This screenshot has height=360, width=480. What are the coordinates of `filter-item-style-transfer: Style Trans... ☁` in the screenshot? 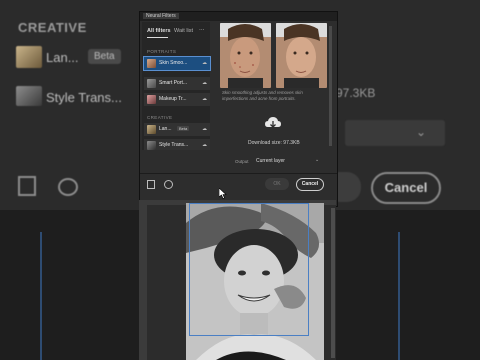 It's located at (177, 144).